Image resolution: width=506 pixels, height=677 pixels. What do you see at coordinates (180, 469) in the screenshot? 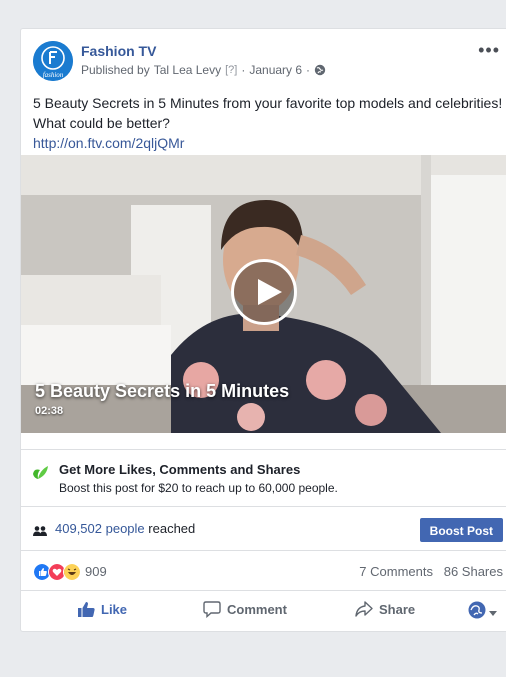
I see `promo-title: Get More Likes, Comments and Shares` at bounding box center [180, 469].